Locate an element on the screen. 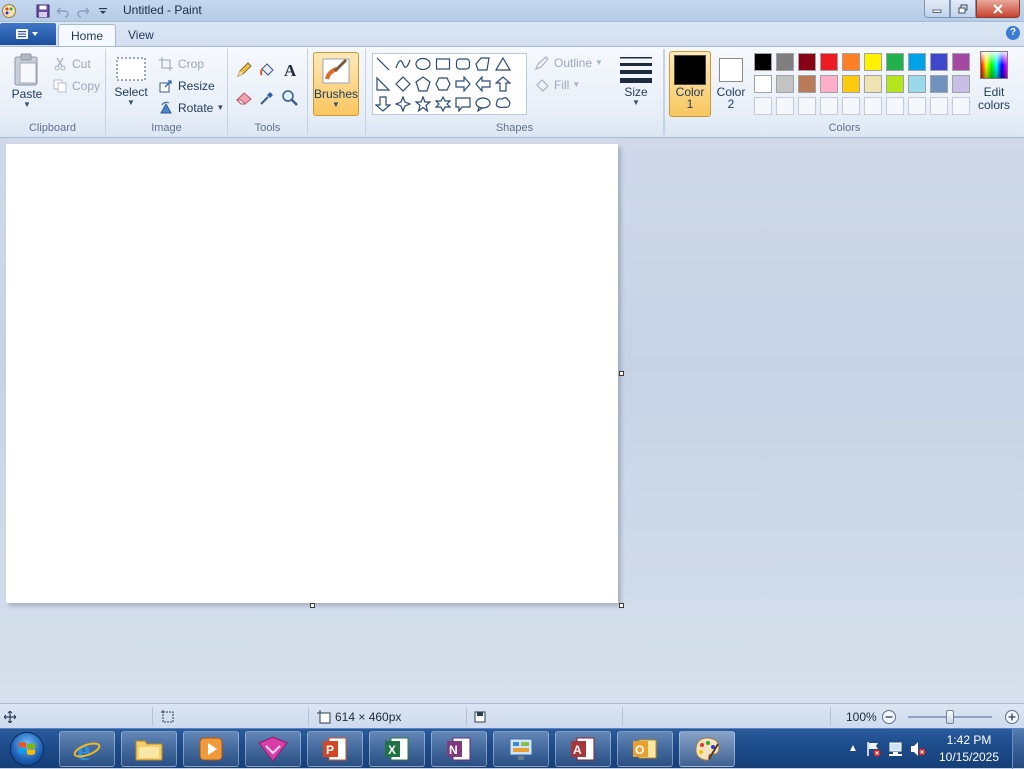 The height and width of the screenshot is (769, 1024). taskbar-paint is located at coordinates (707, 749).